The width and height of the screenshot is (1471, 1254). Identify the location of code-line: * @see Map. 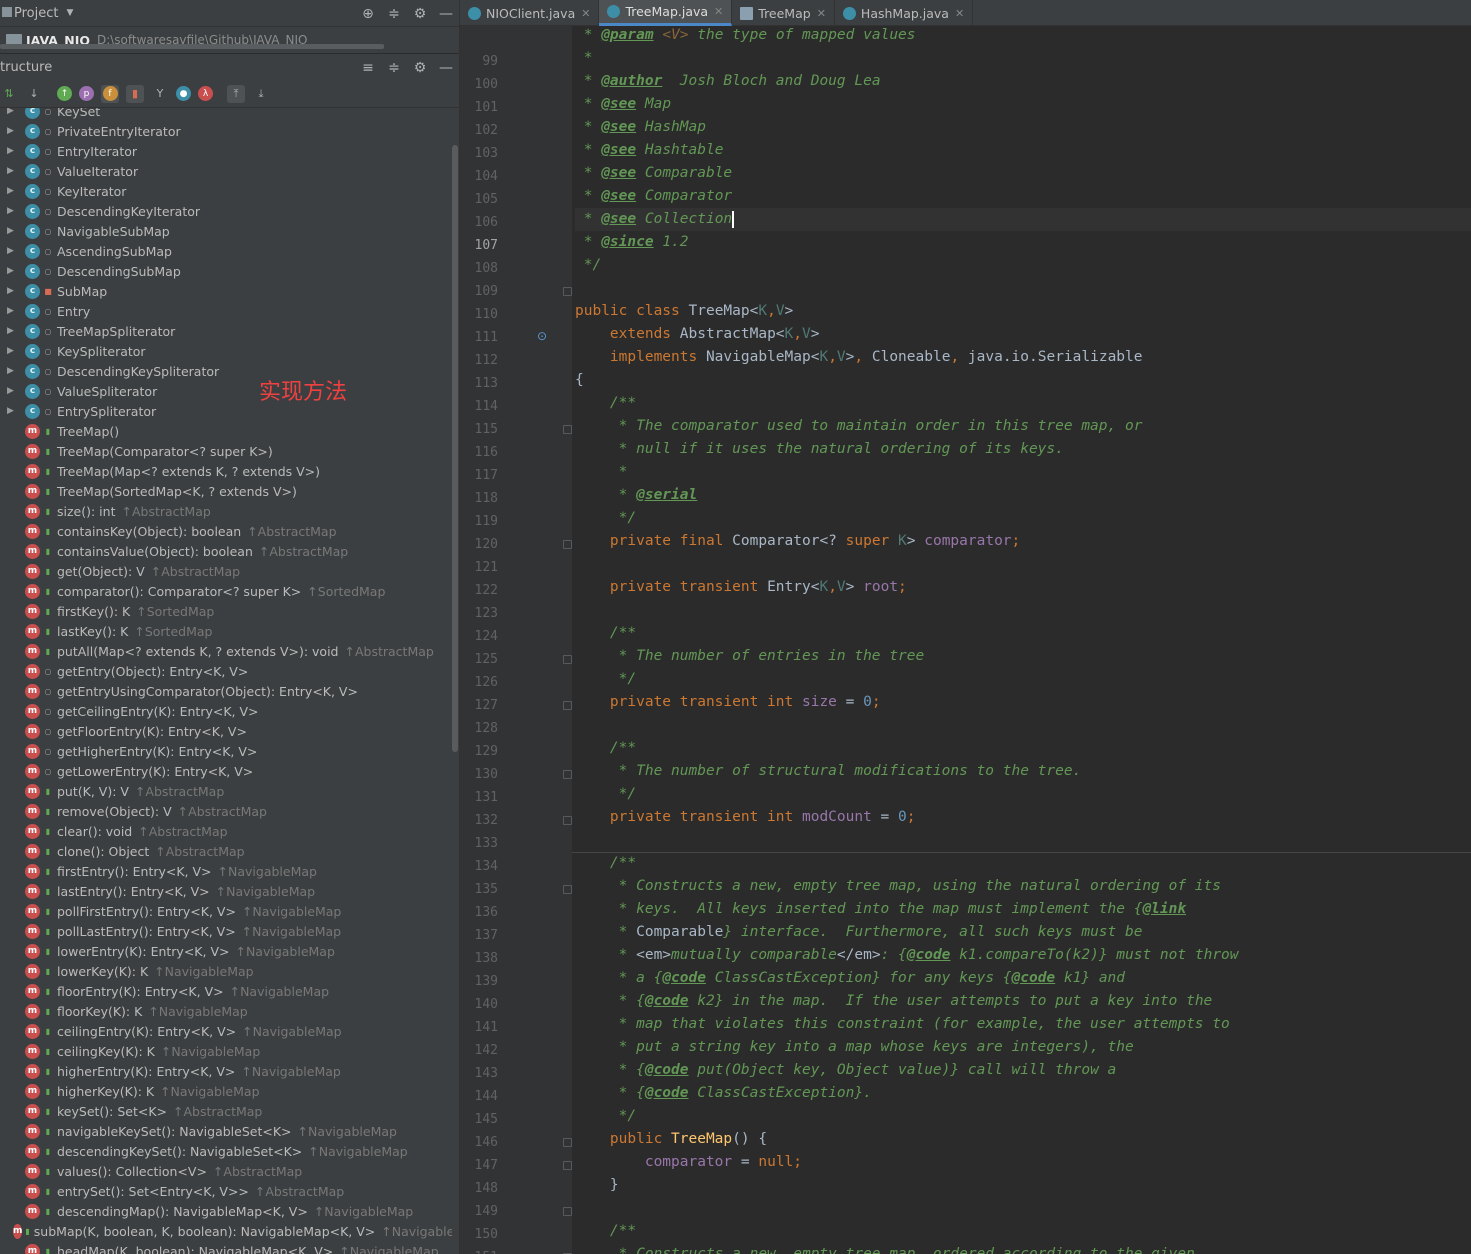
(623, 104).